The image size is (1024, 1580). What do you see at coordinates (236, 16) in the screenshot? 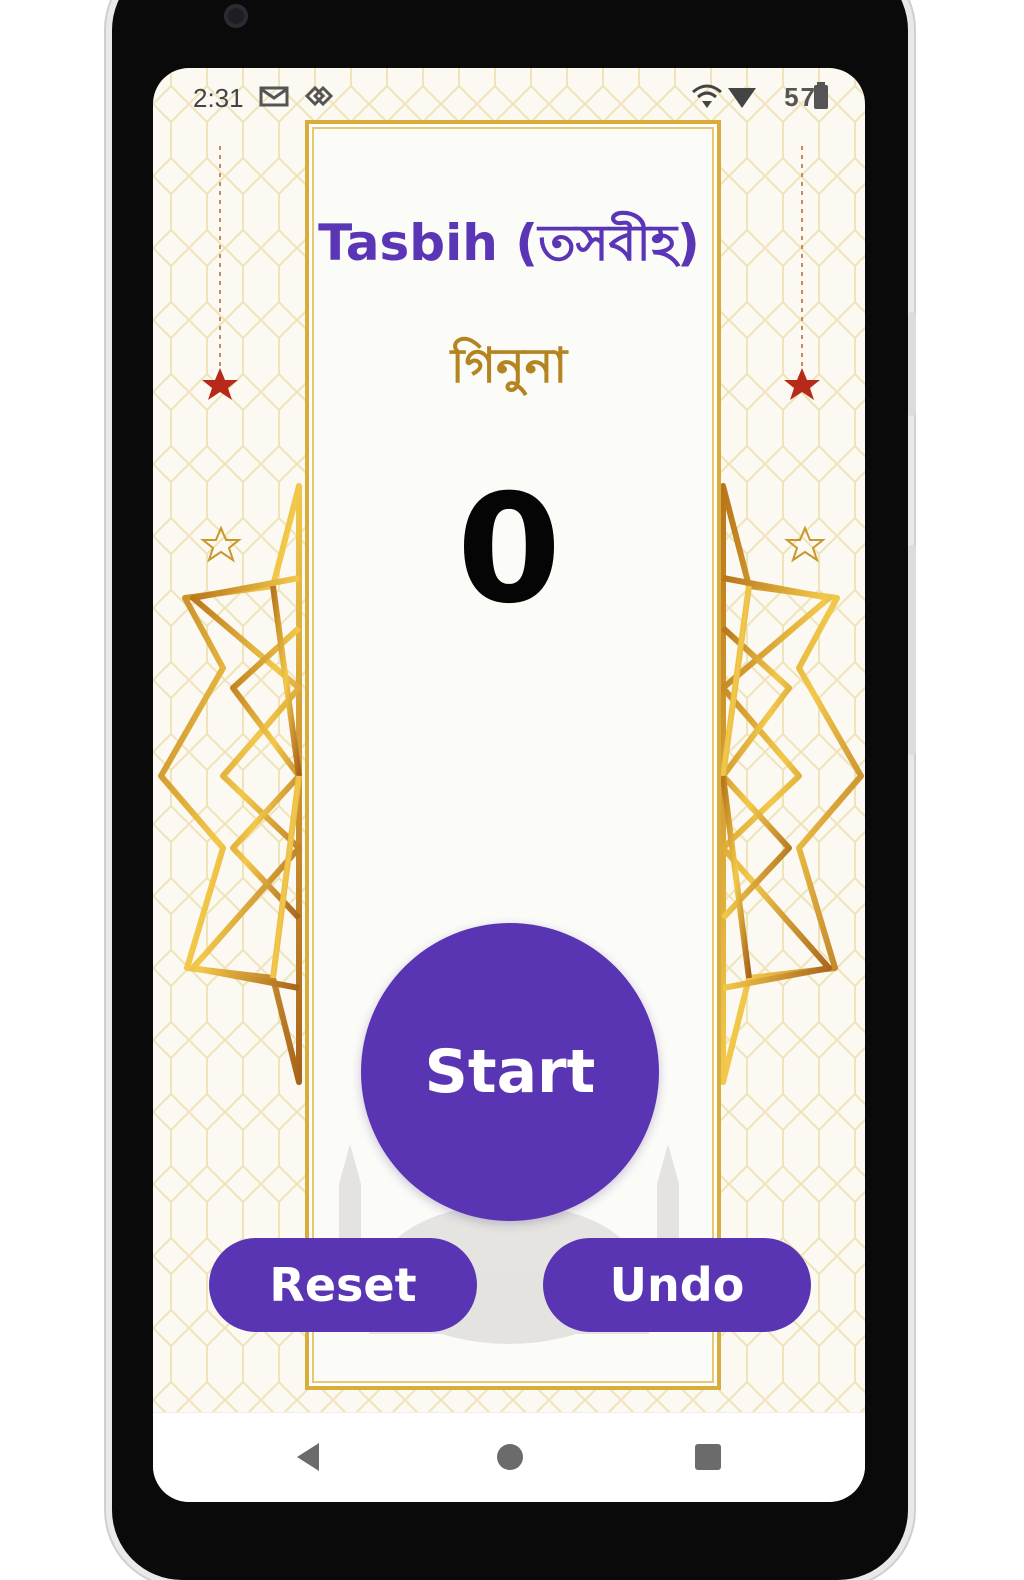
I see `front-camera` at bounding box center [236, 16].